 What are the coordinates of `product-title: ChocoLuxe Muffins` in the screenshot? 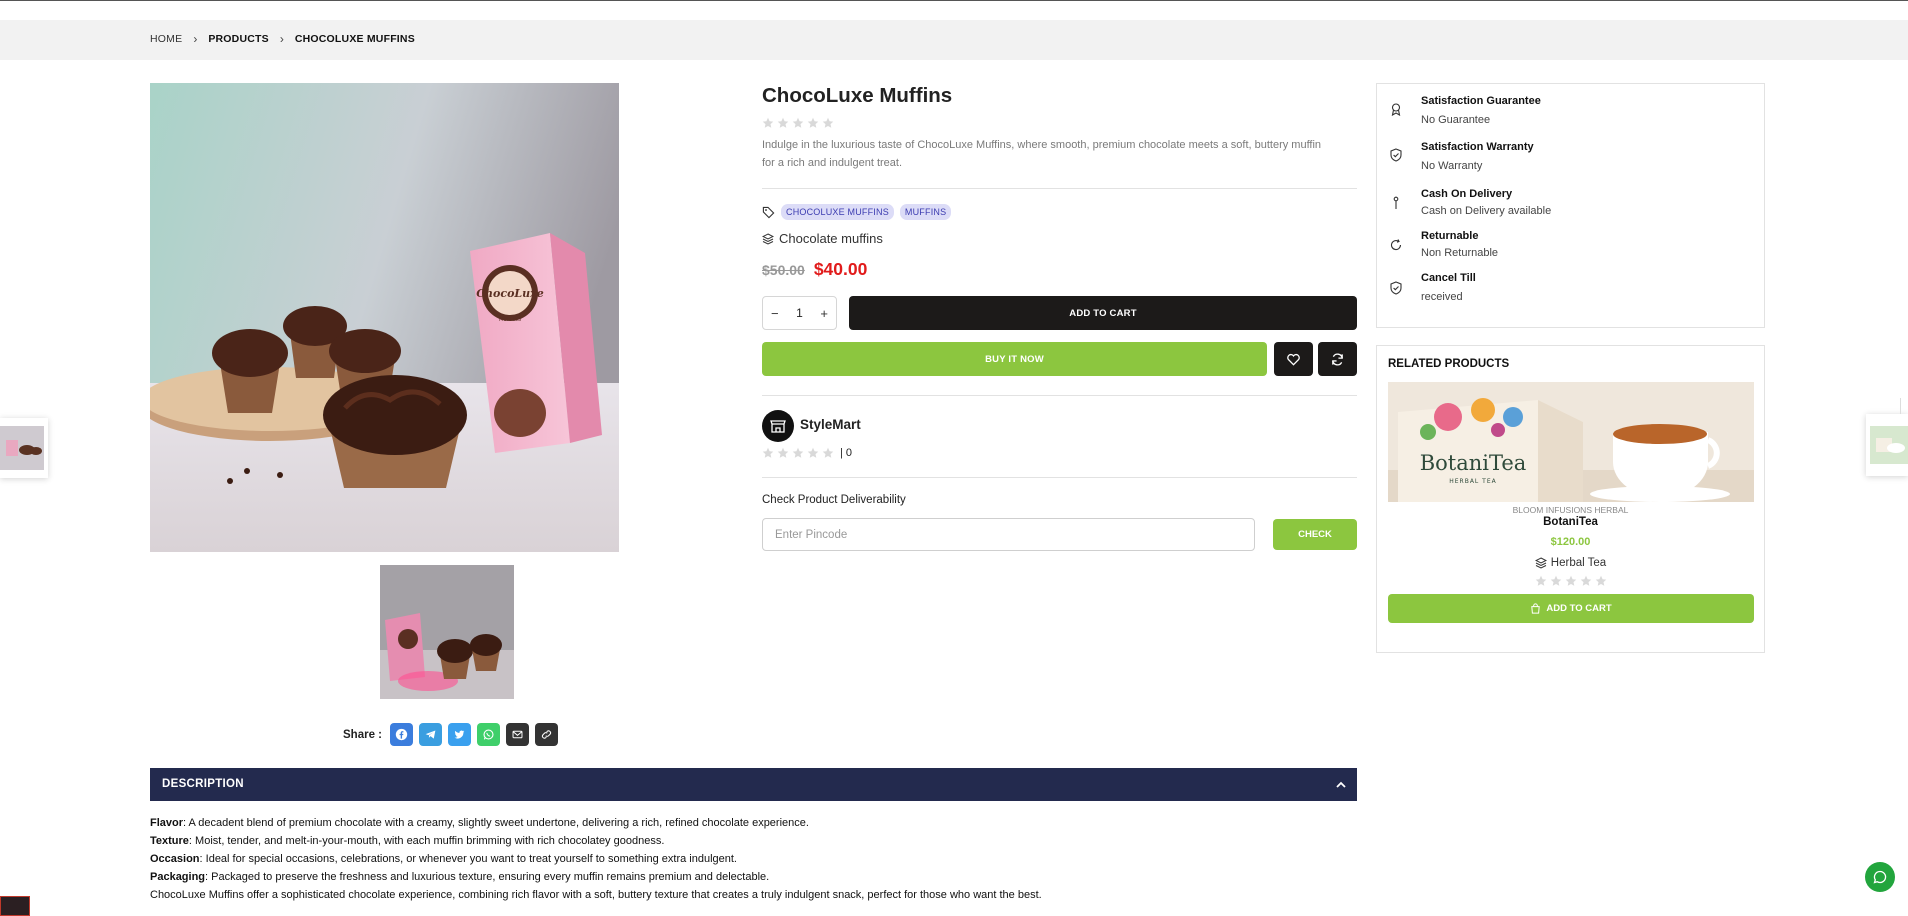 It's located at (857, 95).